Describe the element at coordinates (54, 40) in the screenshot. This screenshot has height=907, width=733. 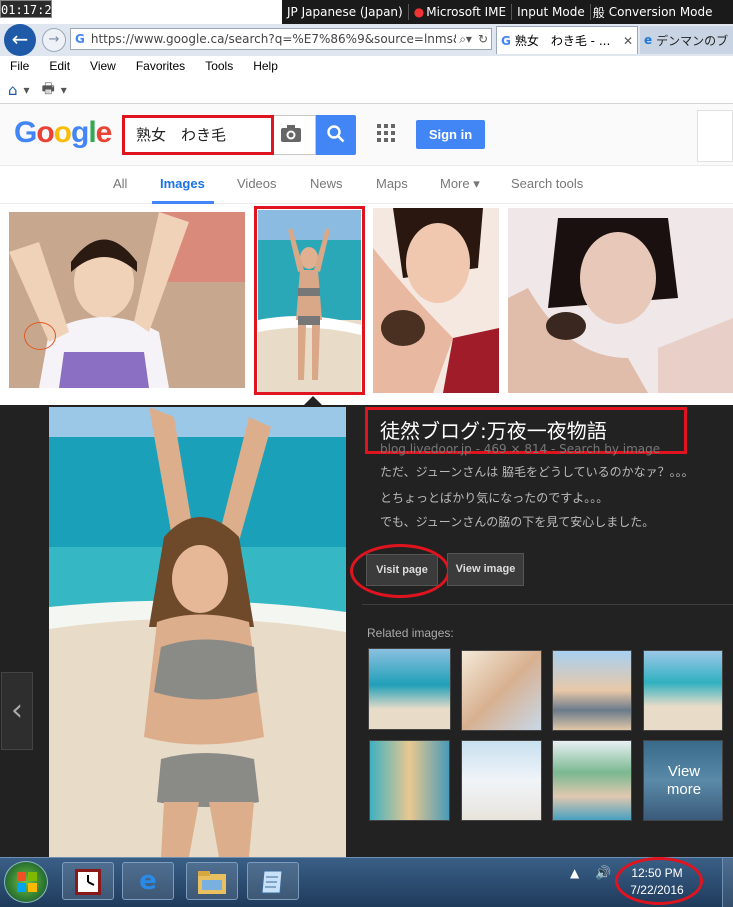
I see `forward-button: →` at that location.